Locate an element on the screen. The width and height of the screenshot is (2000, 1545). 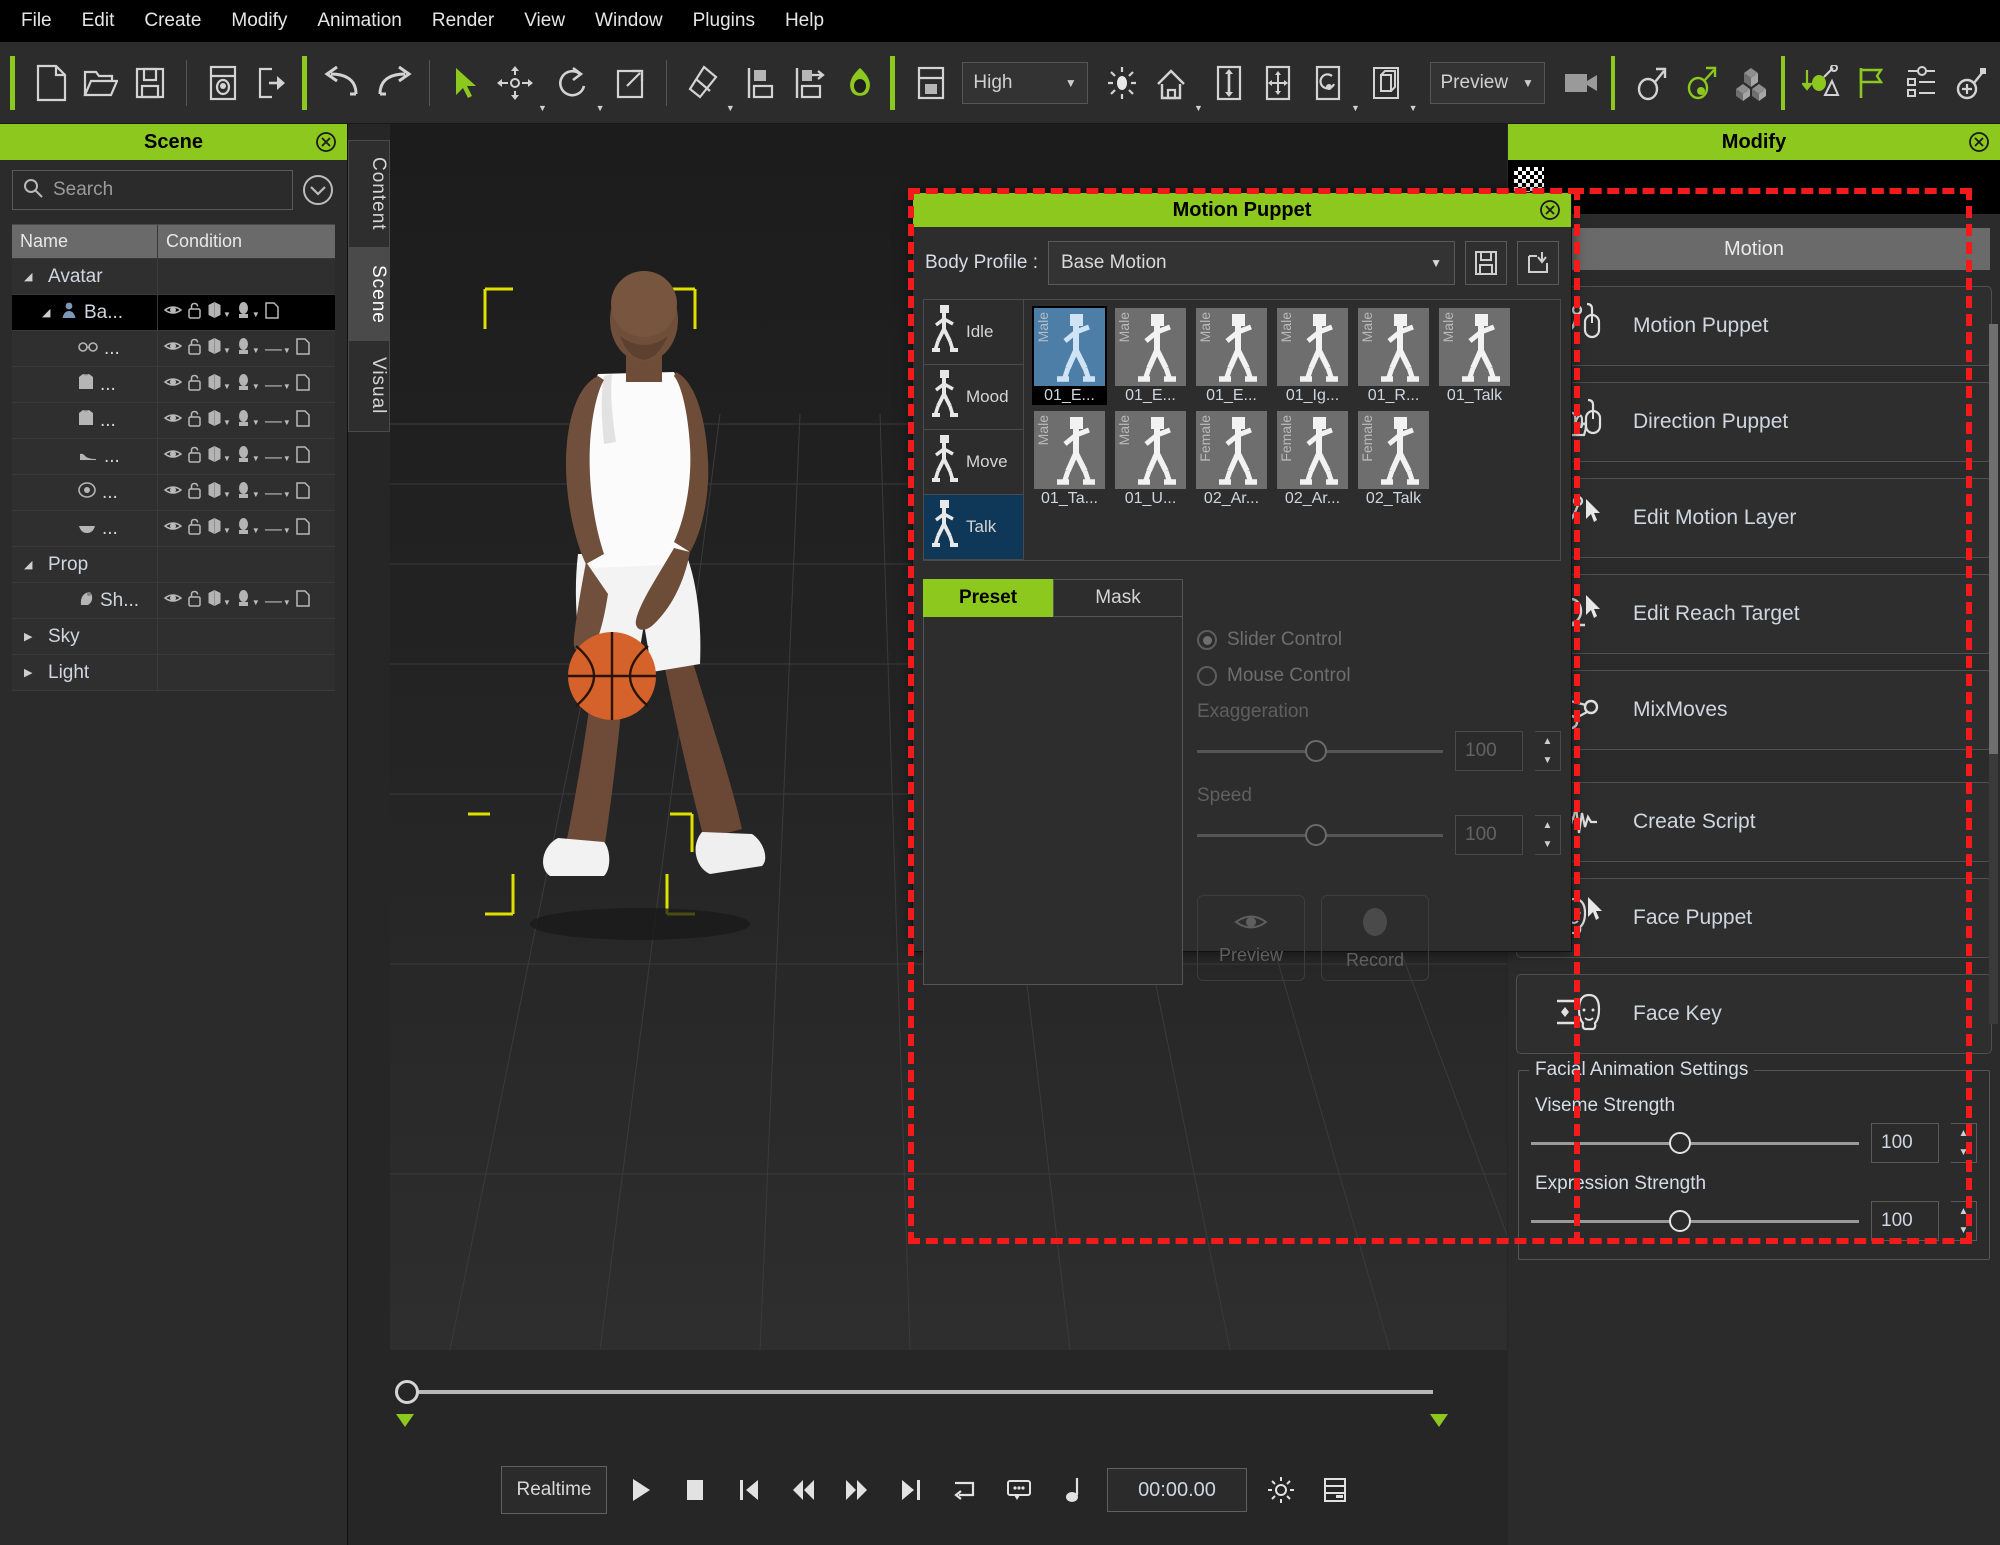
undo-icon is located at coordinates (343, 83).